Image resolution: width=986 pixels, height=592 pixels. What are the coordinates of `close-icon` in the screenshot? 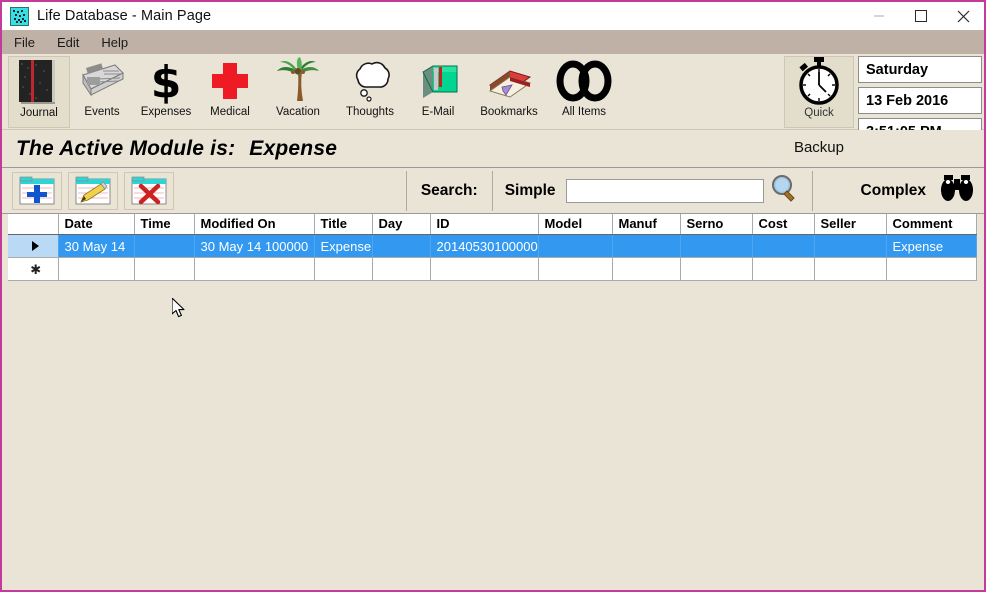 It's located at (963, 16).